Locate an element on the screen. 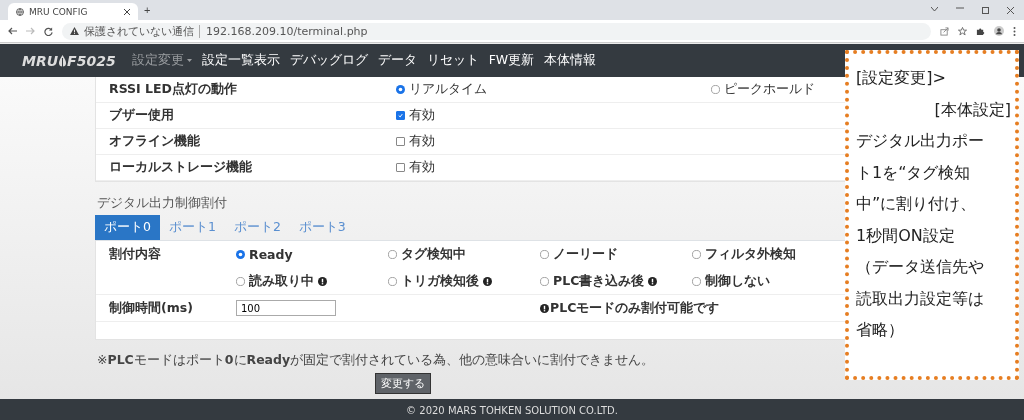  annotation-text: デジタル出力ポー is located at coordinates (920, 141).